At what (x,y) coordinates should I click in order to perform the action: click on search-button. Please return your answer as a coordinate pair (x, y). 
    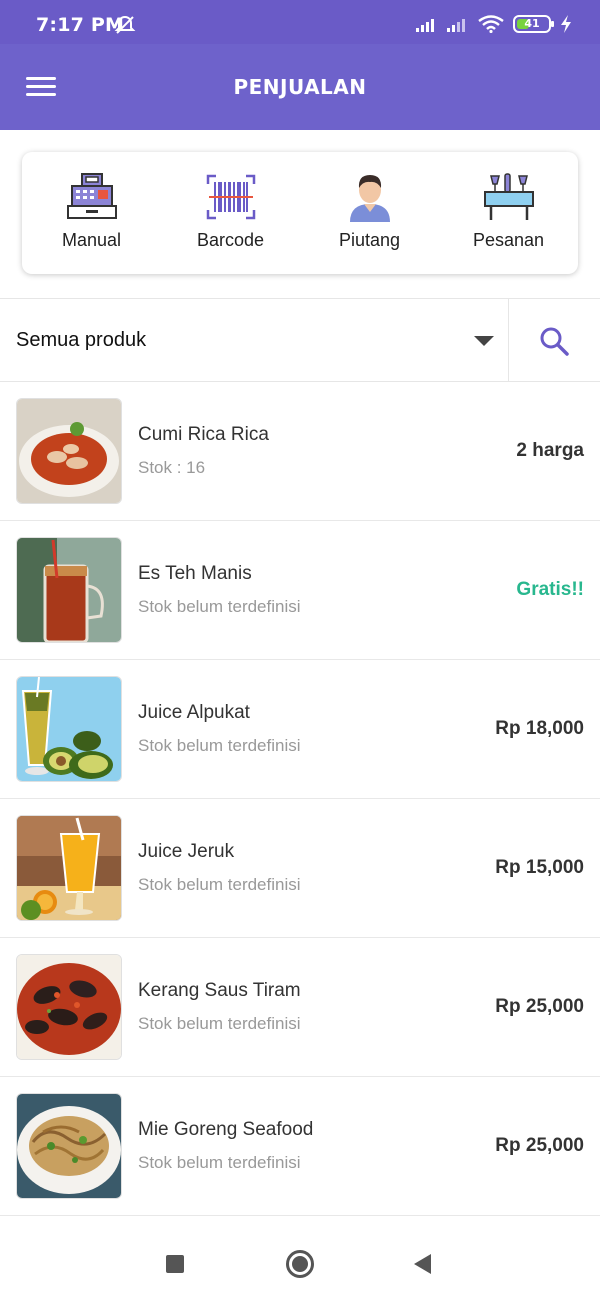
    Looking at the image, I should click on (554, 340).